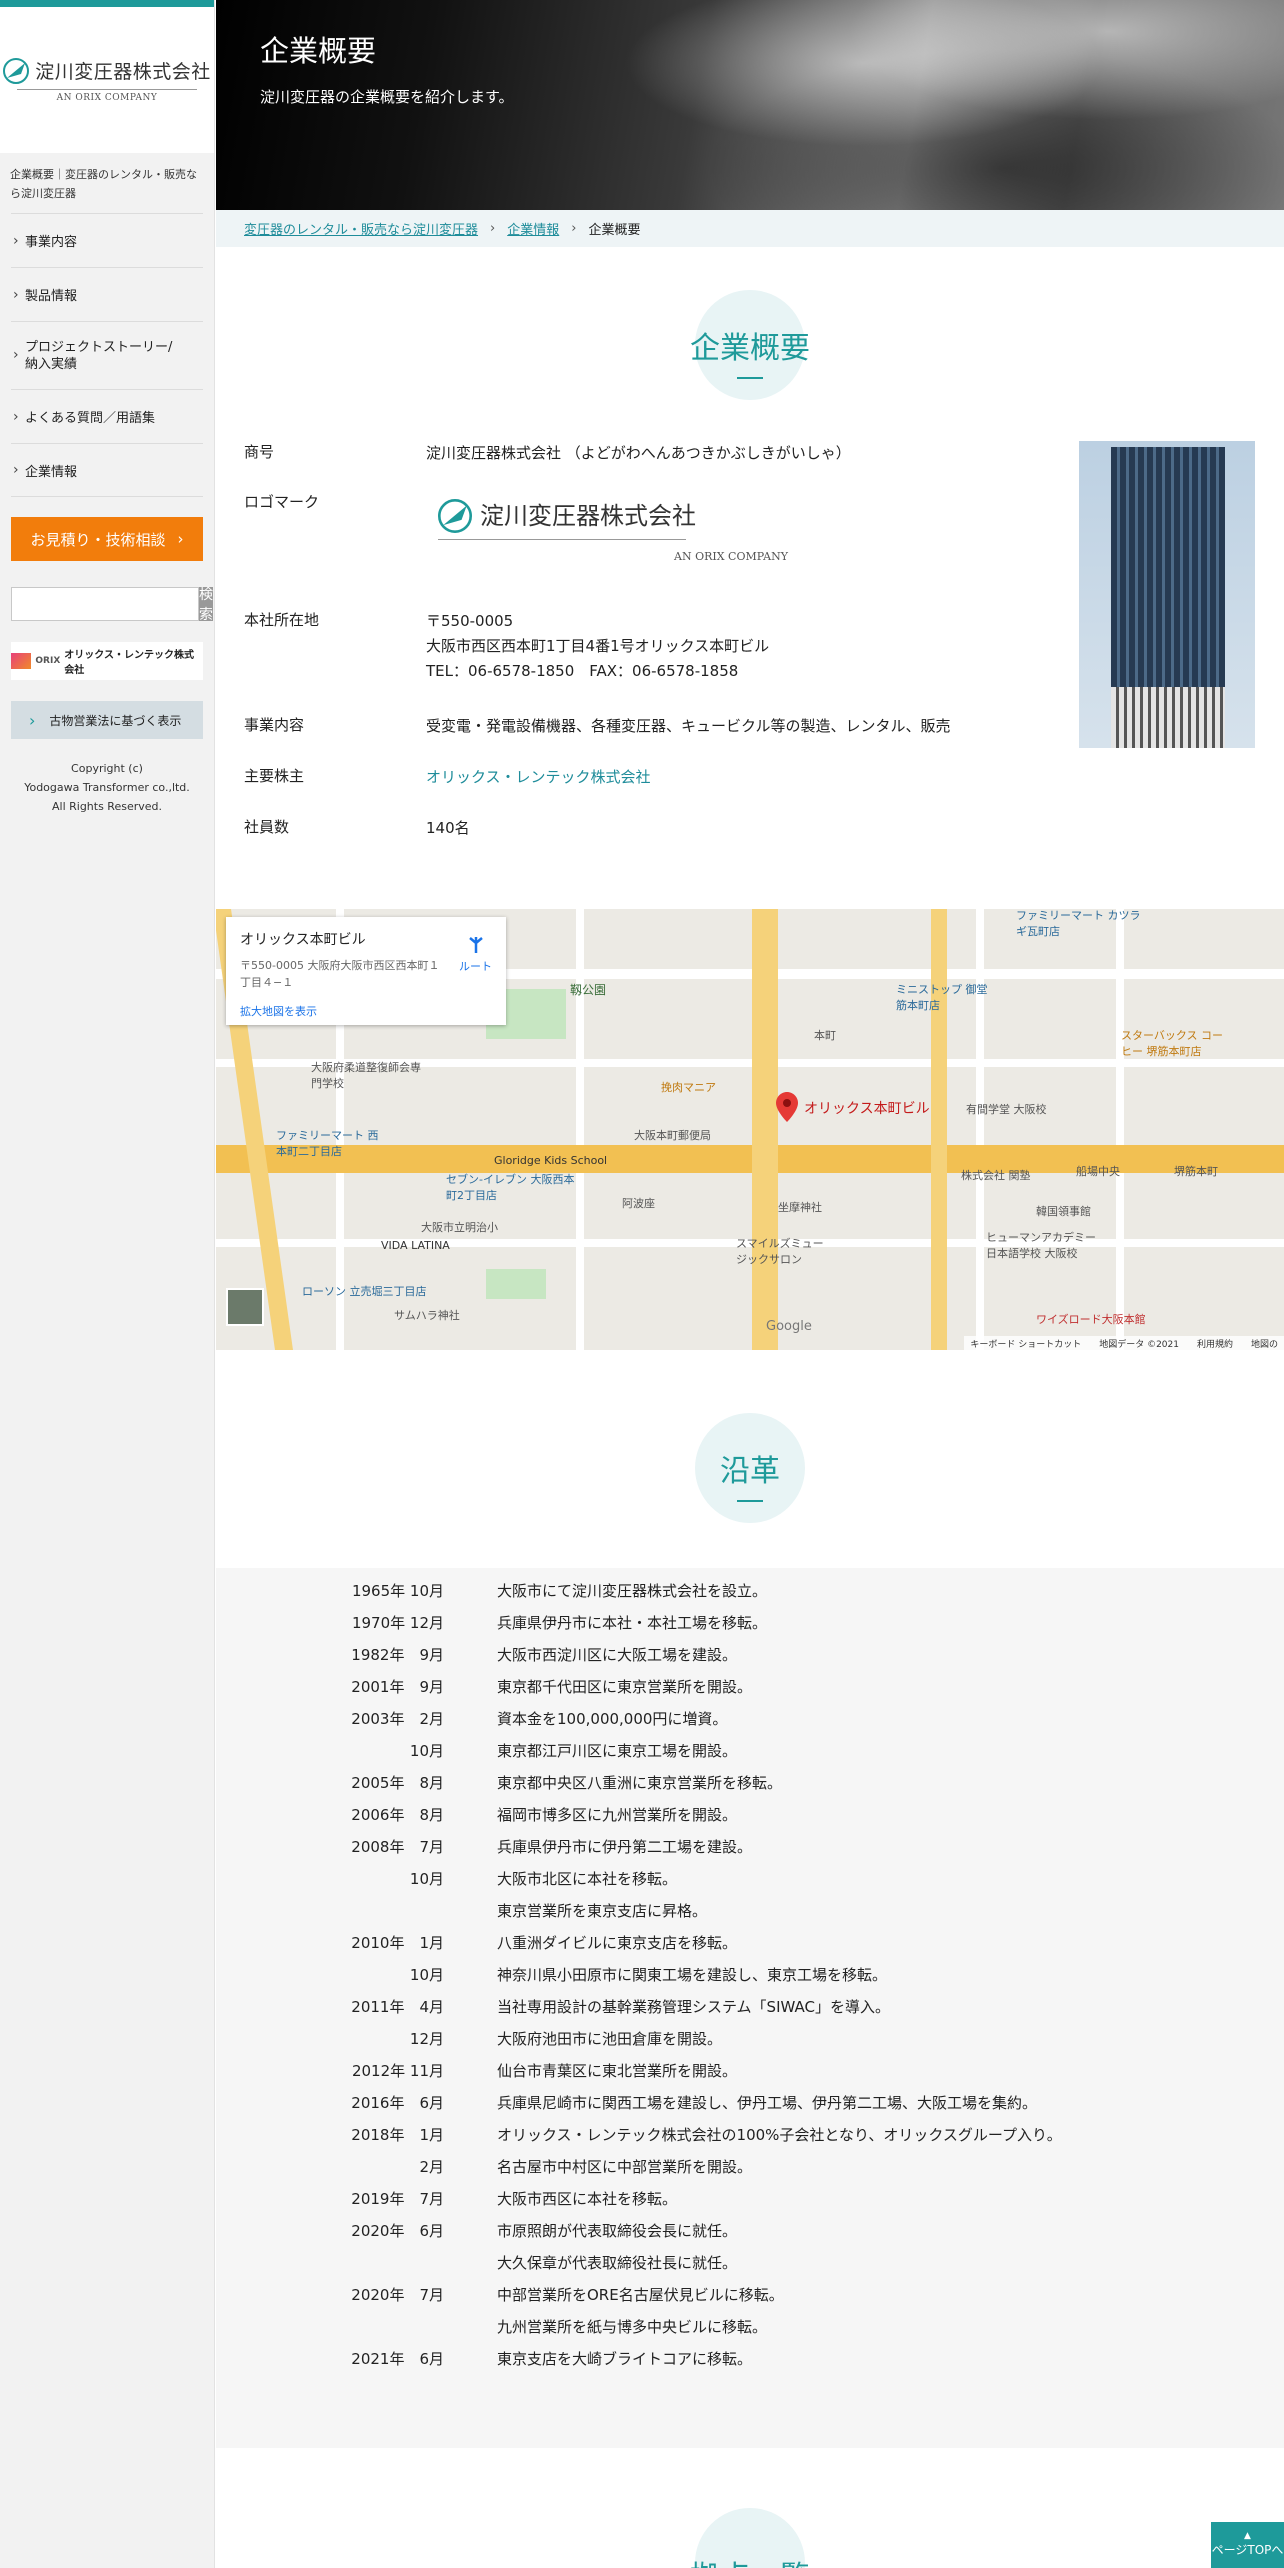 This screenshot has height=2568, width=1284. What do you see at coordinates (107, 470) in the screenshot?
I see `sidebar-item-company: 企業情報` at bounding box center [107, 470].